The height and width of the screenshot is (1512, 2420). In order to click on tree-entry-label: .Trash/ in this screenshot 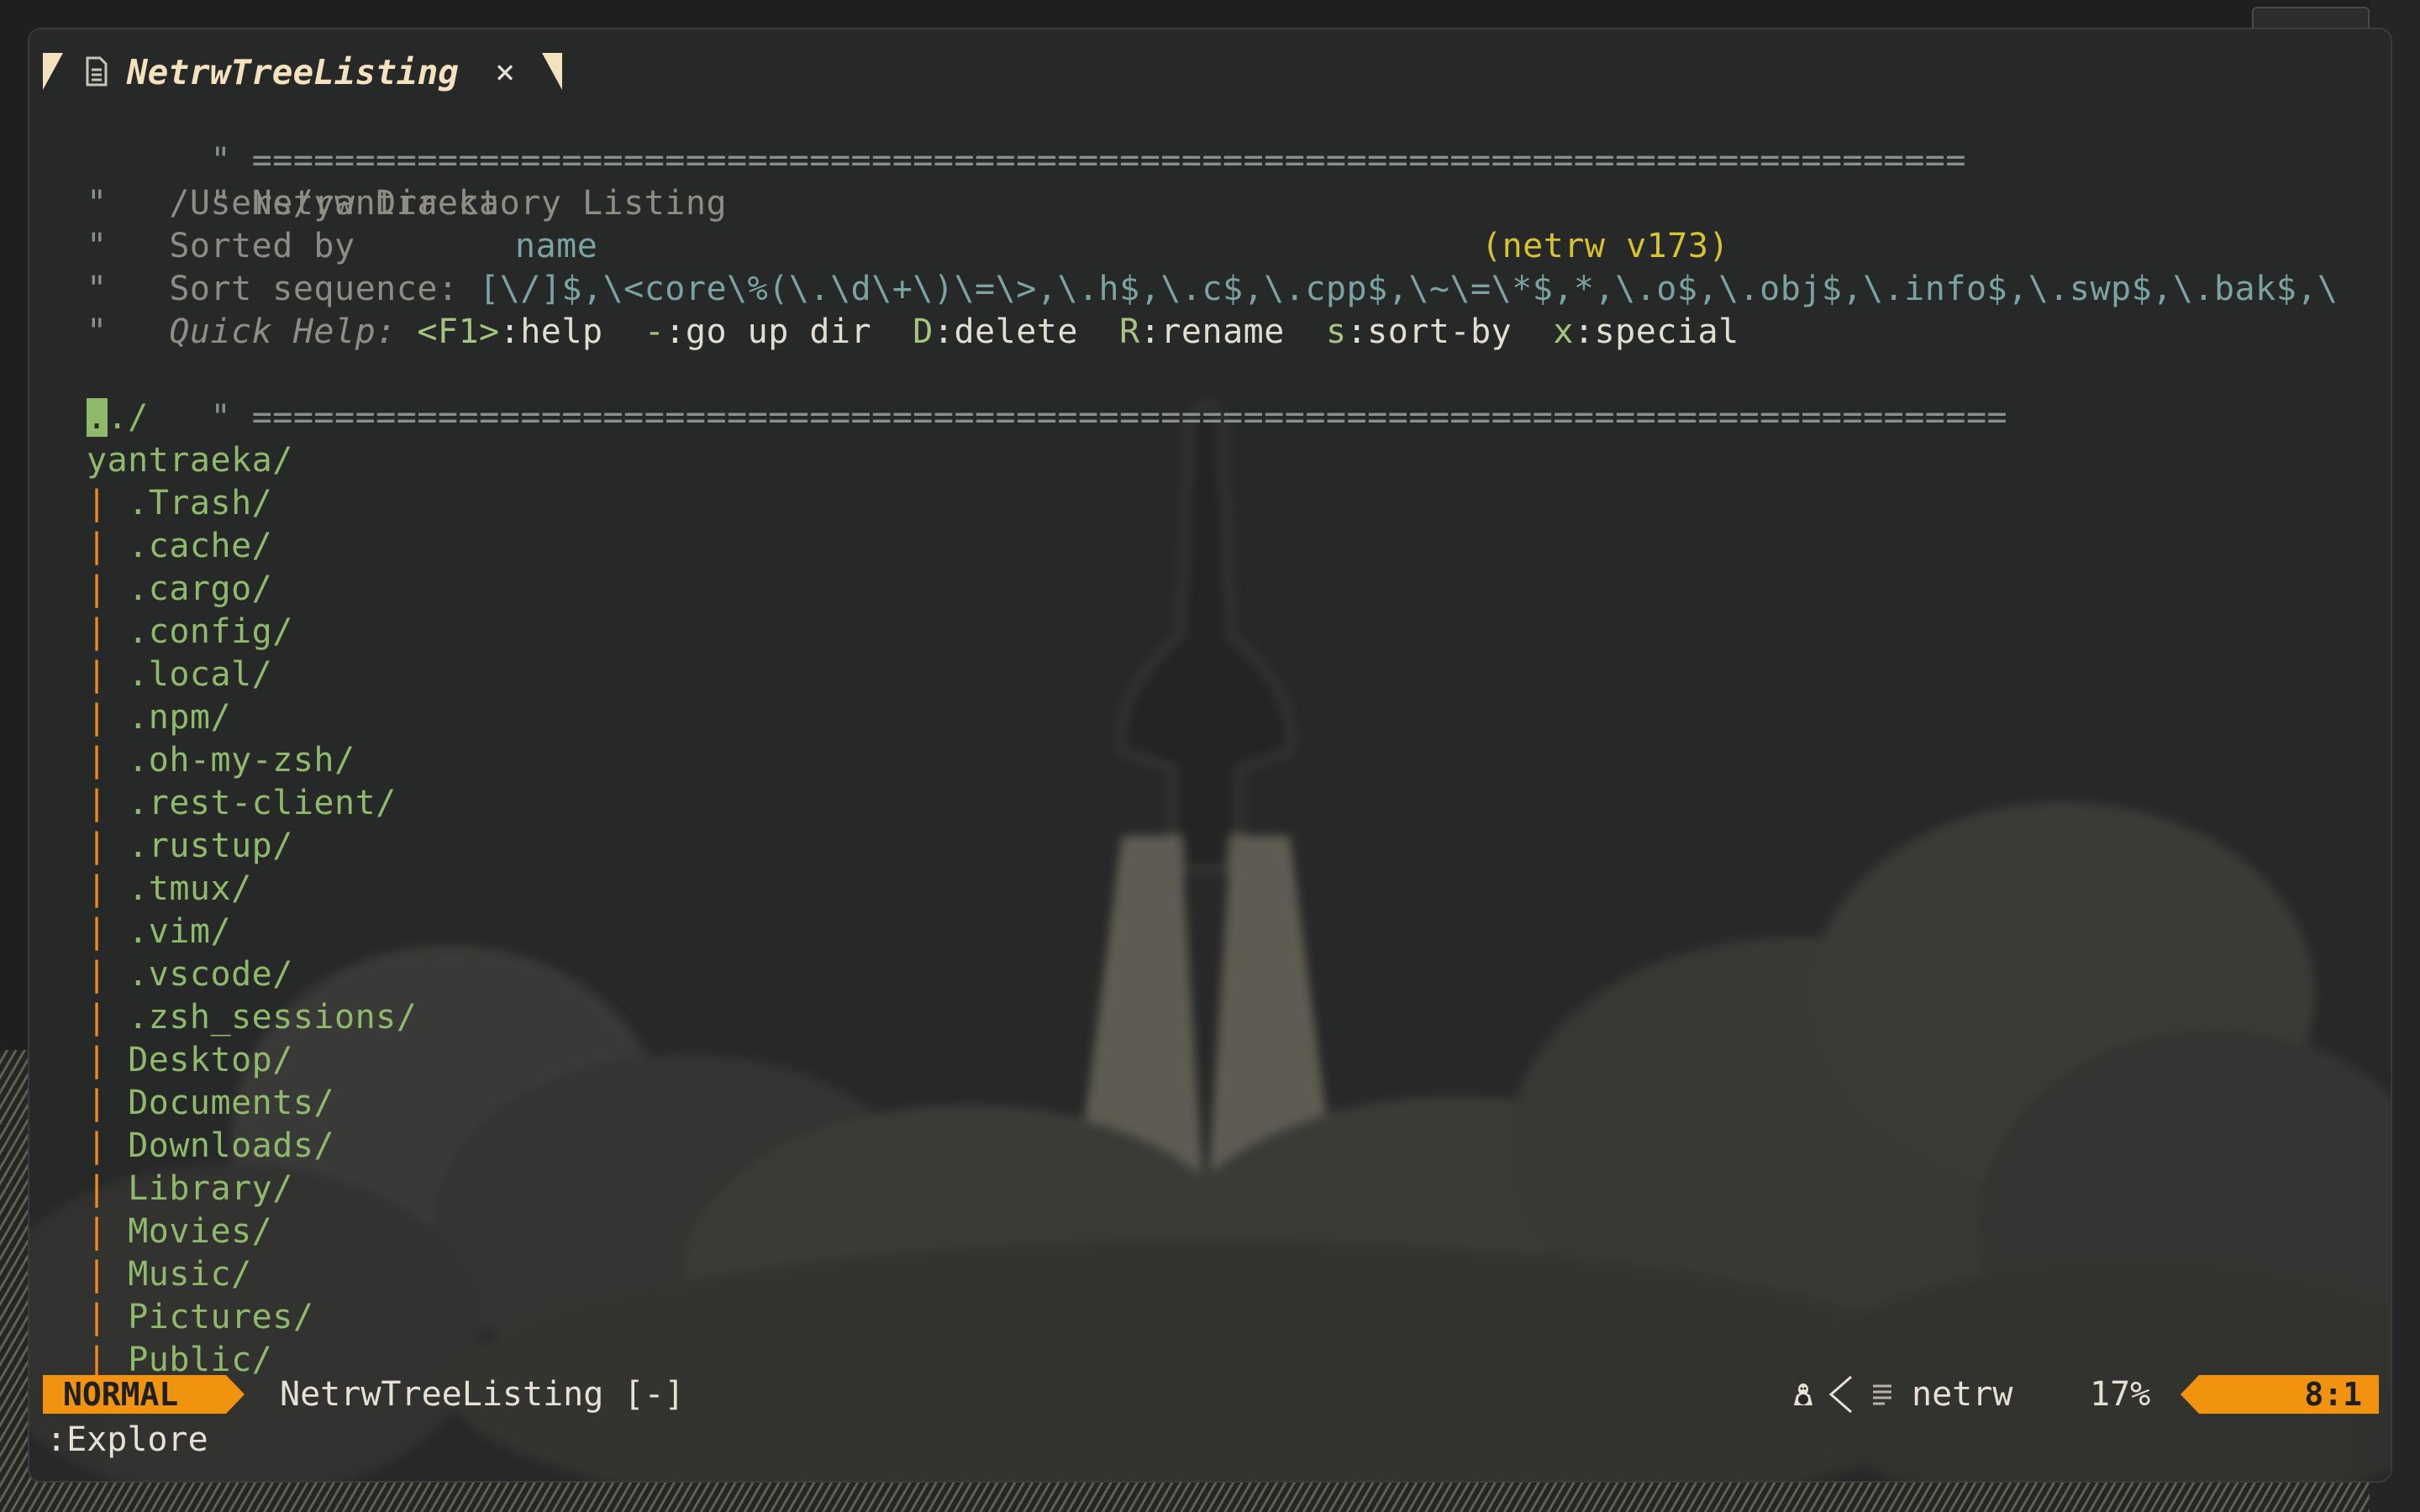, I will do `click(200, 503)`.